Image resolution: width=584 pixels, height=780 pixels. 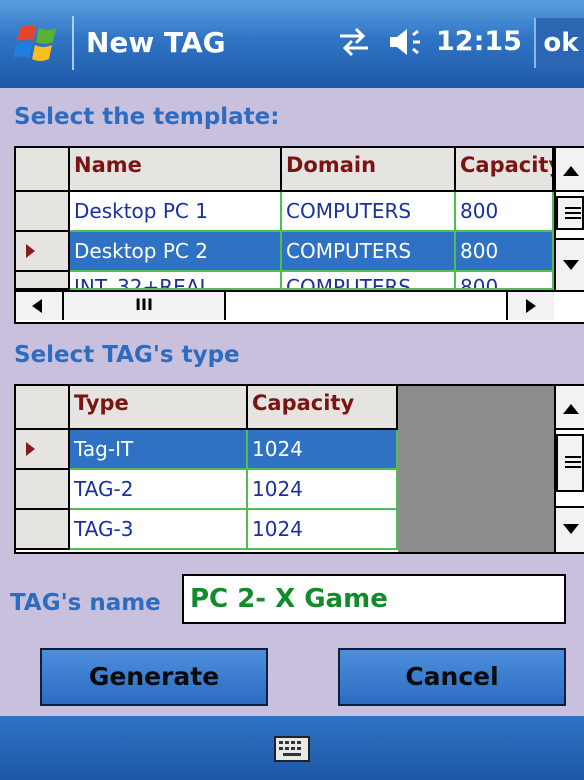 I want to click on template-section-label: Select the template:, so click(x=147, y=117).